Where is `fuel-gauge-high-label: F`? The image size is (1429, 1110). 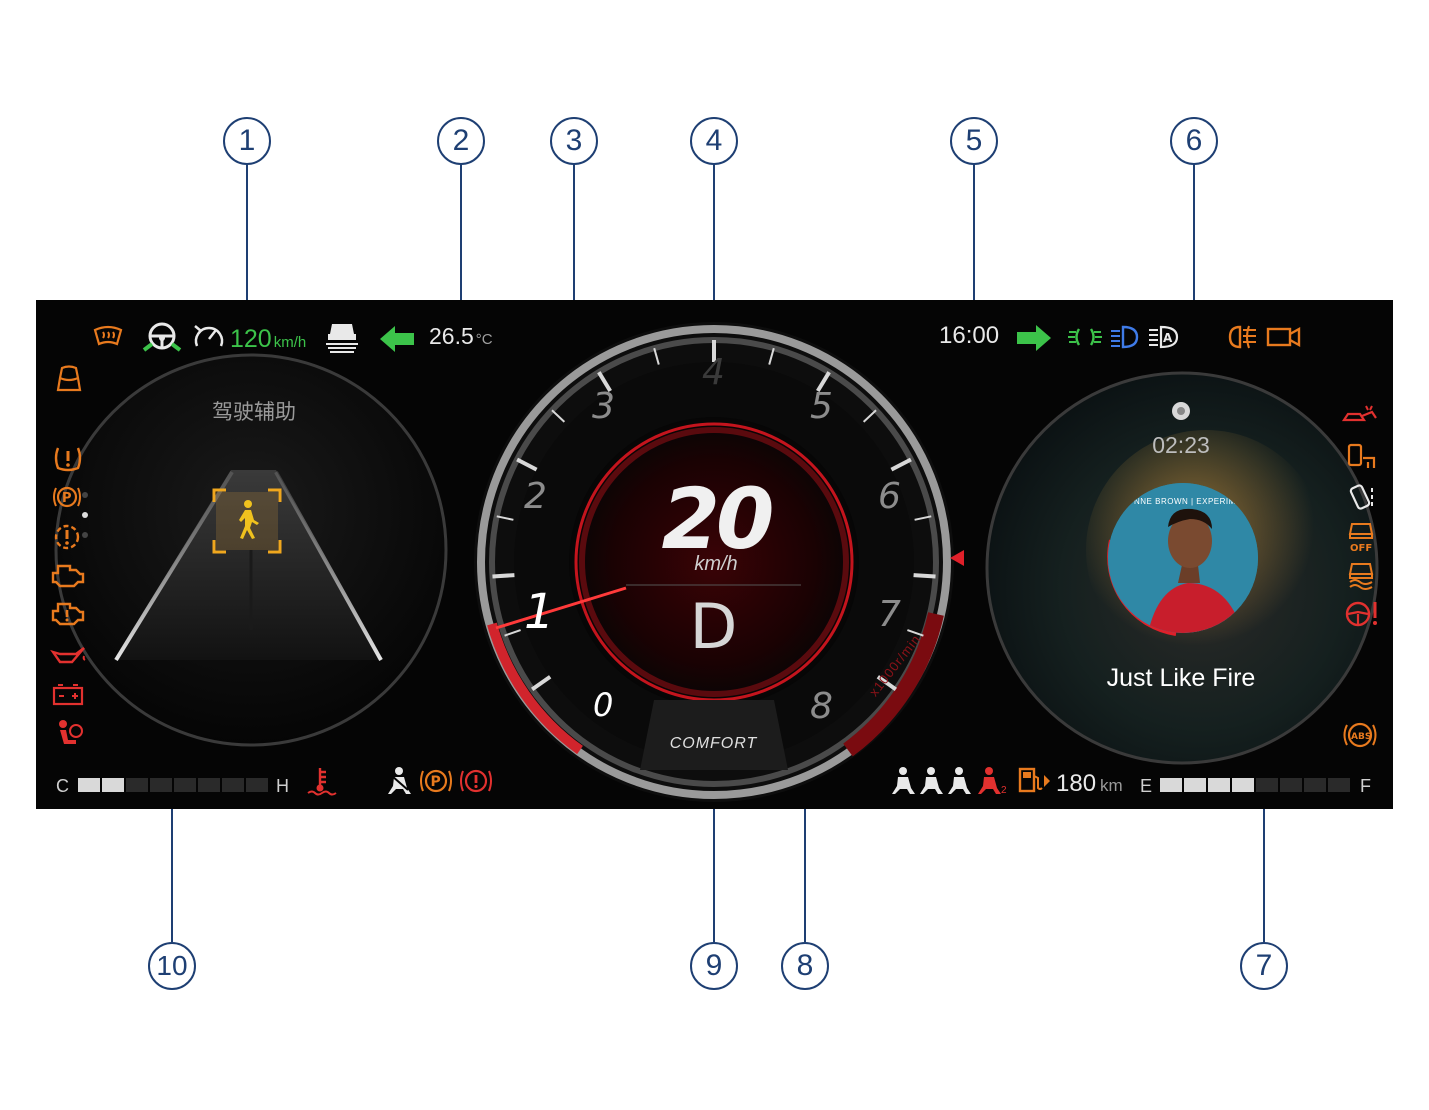 fuel-gauge-high-label: F is located at coordinates (1365, 786).